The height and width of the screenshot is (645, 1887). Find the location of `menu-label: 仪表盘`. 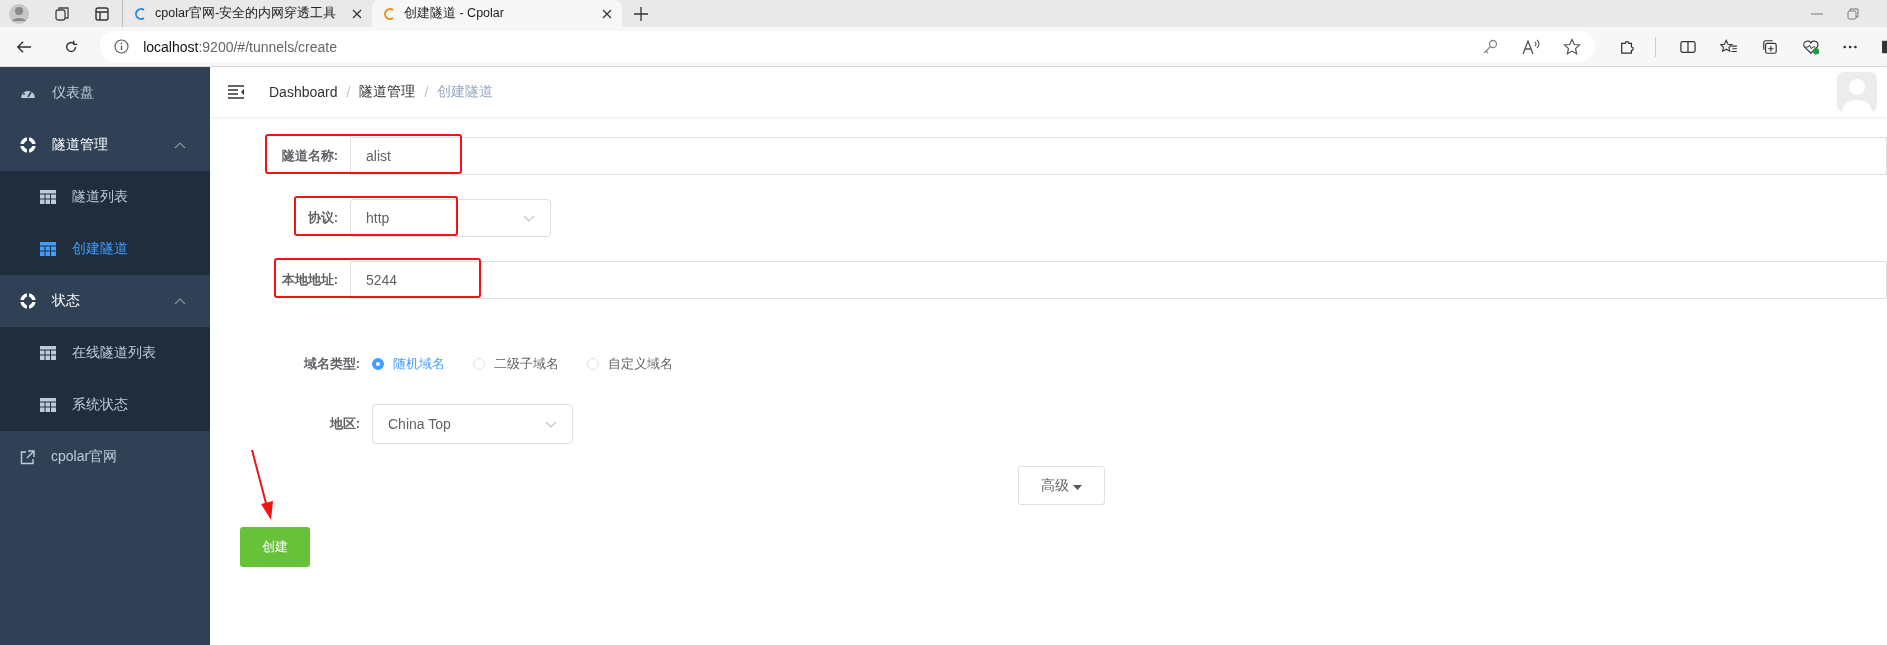

menu-label: 仪表盘 is located at coordinates (73, 93).